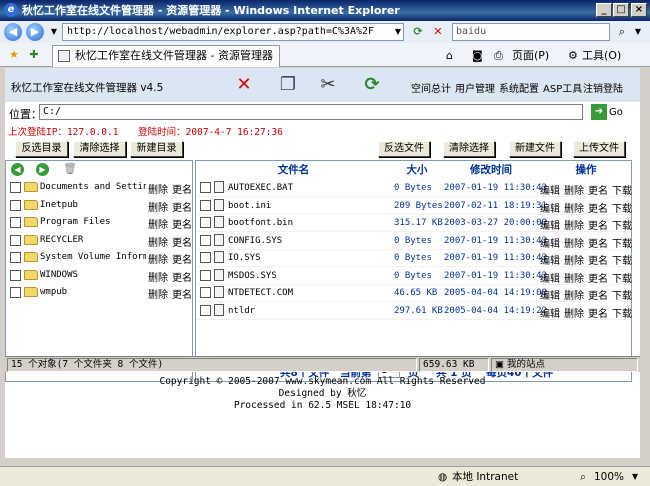  I want to click on link-logout: 注销登陆, so click(603, 87).